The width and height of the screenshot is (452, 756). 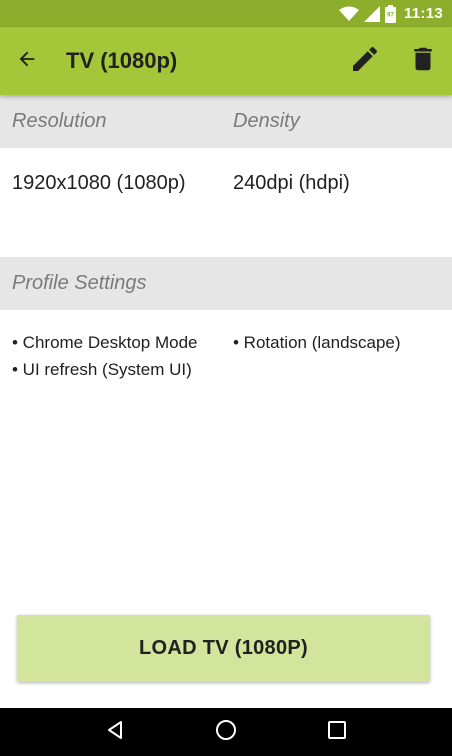 I want to click on delete-button, so click(x=423, y=61).